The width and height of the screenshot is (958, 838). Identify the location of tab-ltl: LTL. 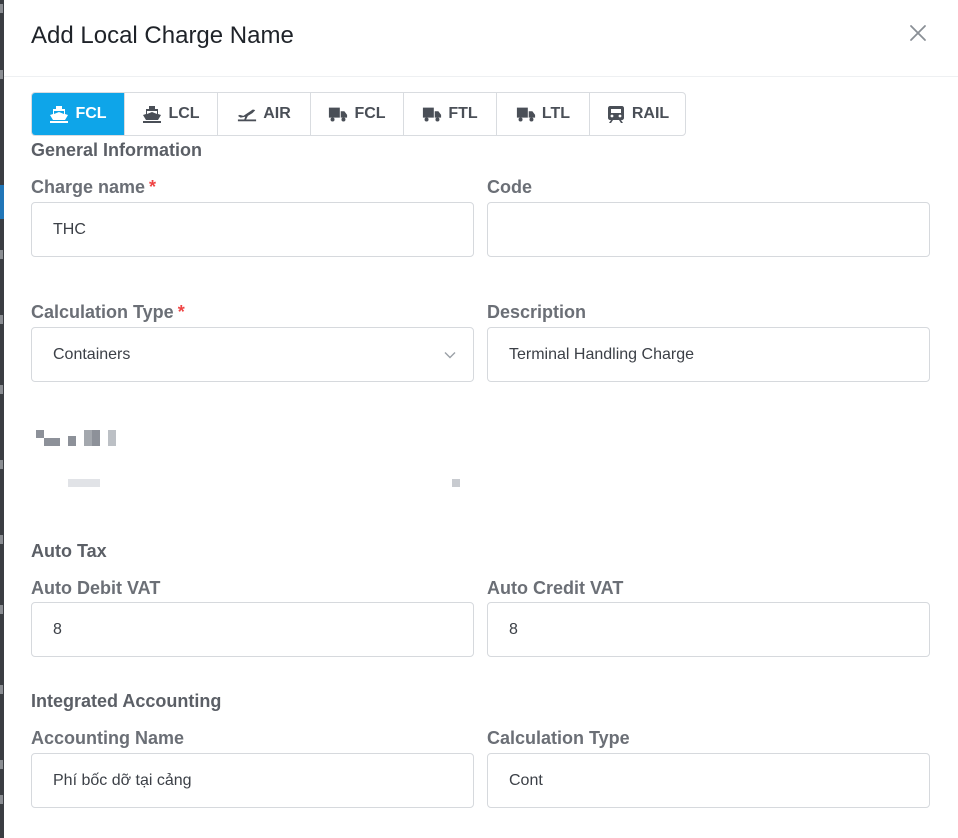
(543, 114).